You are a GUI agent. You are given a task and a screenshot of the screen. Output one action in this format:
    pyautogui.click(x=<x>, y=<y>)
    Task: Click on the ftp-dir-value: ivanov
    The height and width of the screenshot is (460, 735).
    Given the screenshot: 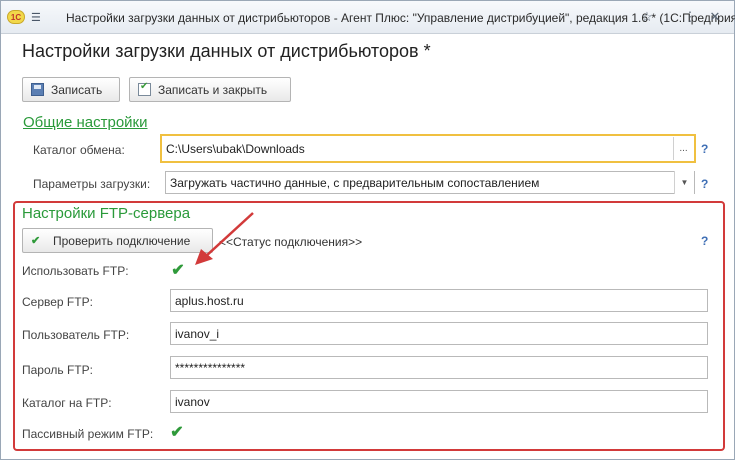 What is the action you would take?
    pyautogui.click(x=192, y=401)
    